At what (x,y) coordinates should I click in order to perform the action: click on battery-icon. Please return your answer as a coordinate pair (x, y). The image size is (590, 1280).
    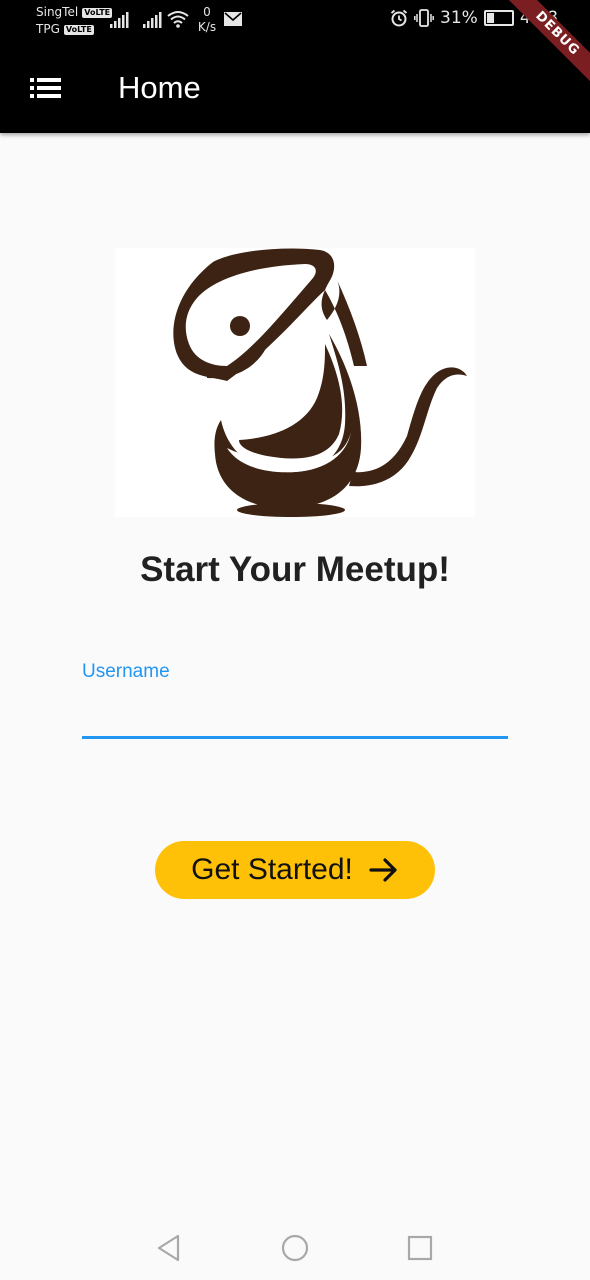
    Looking at the image, I should click on (498, 18).